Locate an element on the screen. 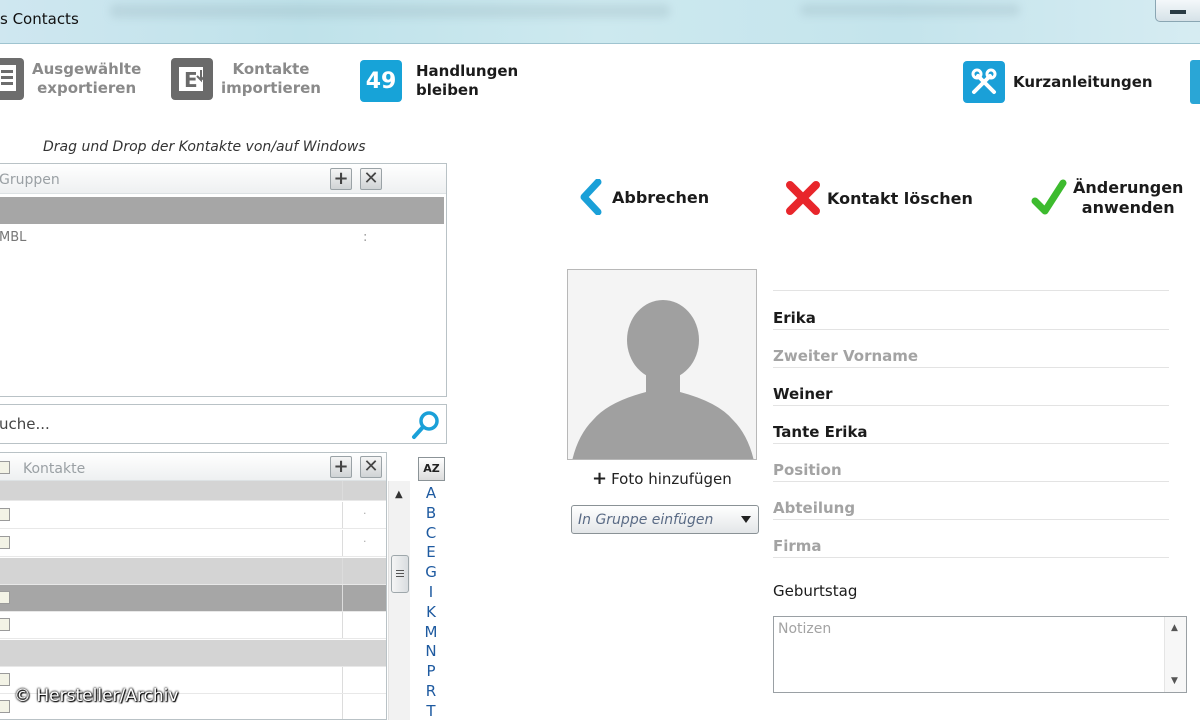 This screenshot has width=1200, height=720. last-name-value: Weiner is located at coordinates (803, 394).